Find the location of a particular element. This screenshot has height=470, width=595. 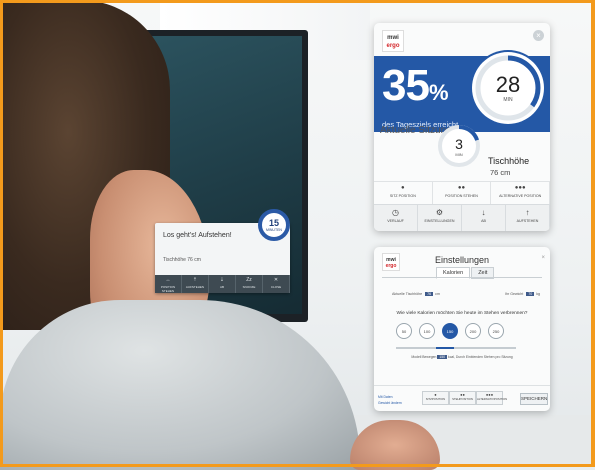

stand-up-button: ↑ AUFSTEHEN is located at coordinates (528, 218).